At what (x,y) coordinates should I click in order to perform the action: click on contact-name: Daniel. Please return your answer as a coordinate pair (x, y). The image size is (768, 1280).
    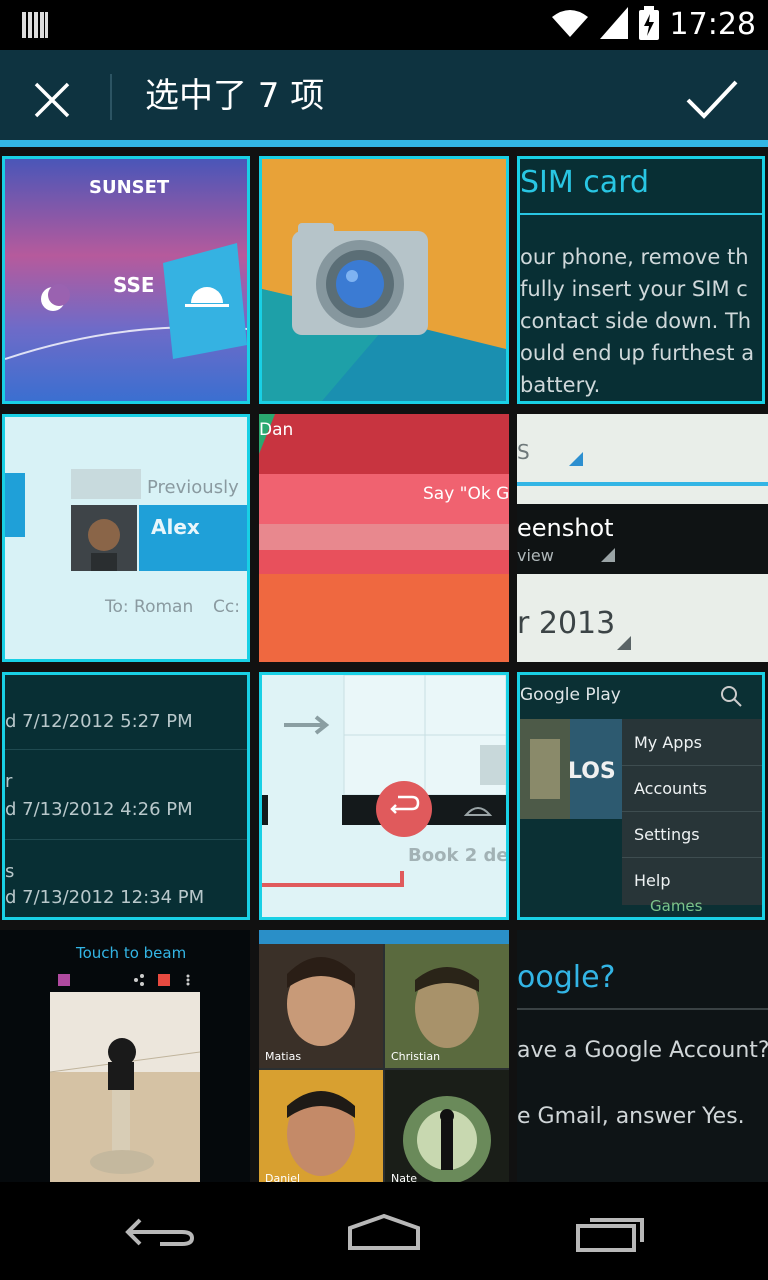
    Looking at the image, I should click on (283, 1177).